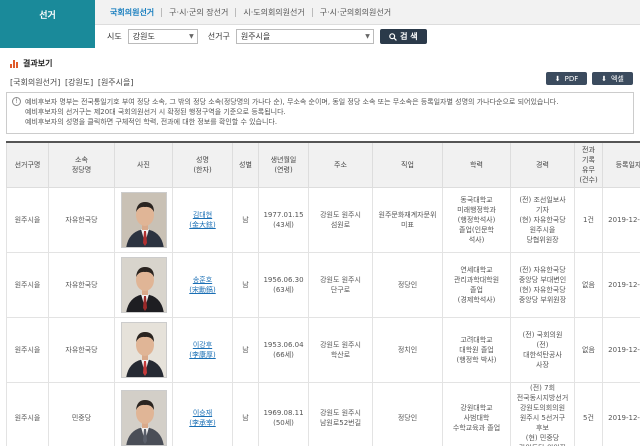  I want to click on result-title: 결과보기, so click(38, 63).